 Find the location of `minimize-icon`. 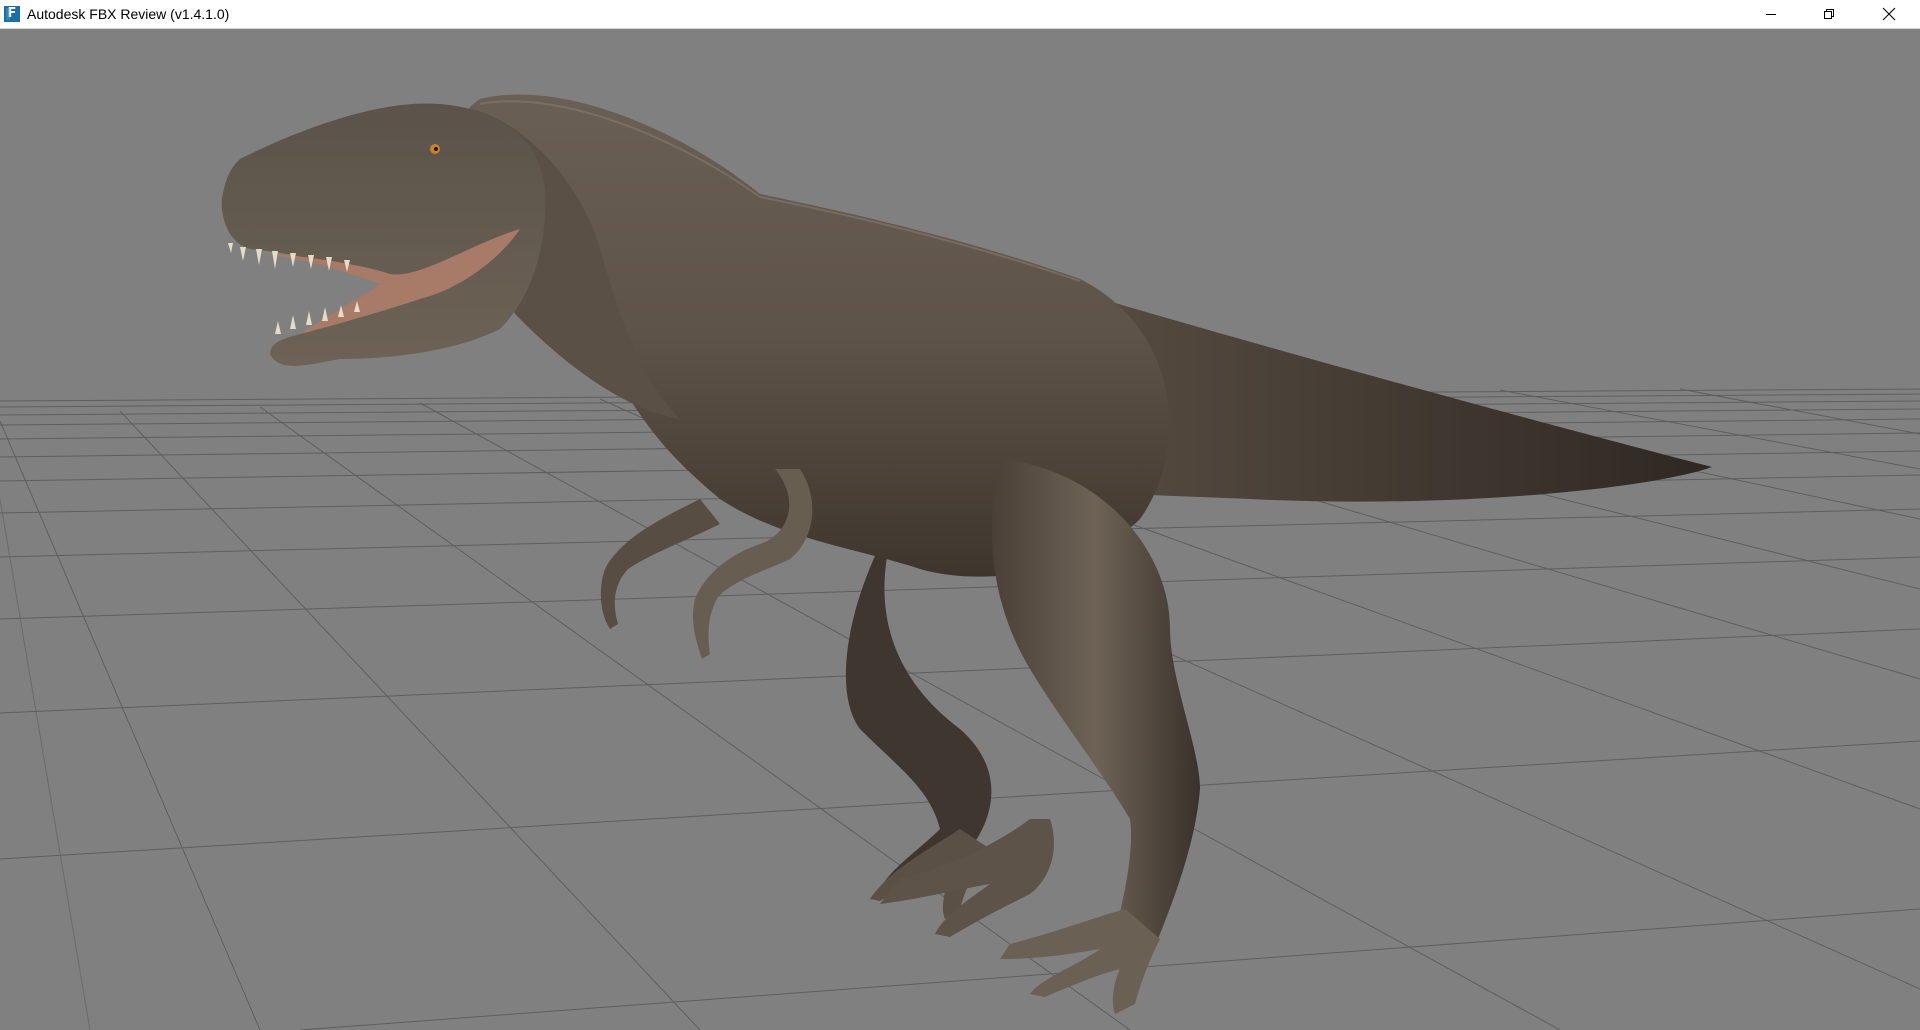

minimize-icon is located at coordinates (1771, 14).